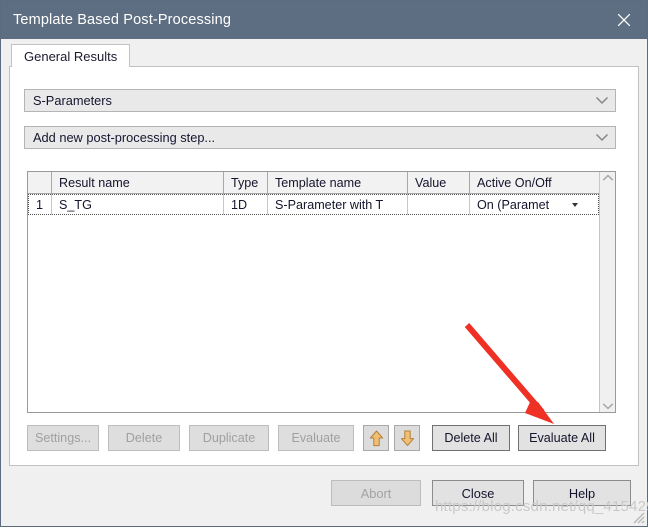 This screenshot has height=528, width=648. I want to click on row-index: 1, so click(40, 204).